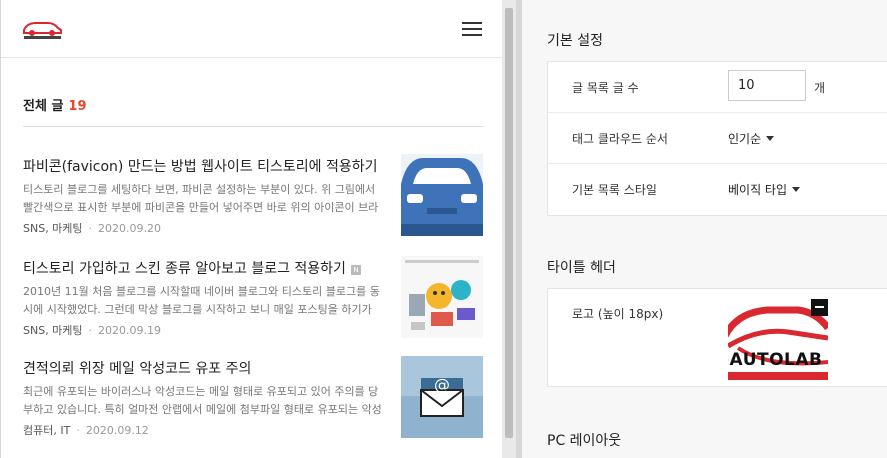  Describe the element at coordinates (757, 190) in the screenshot. I see `list-style-value: 베이직 타입` at that location.